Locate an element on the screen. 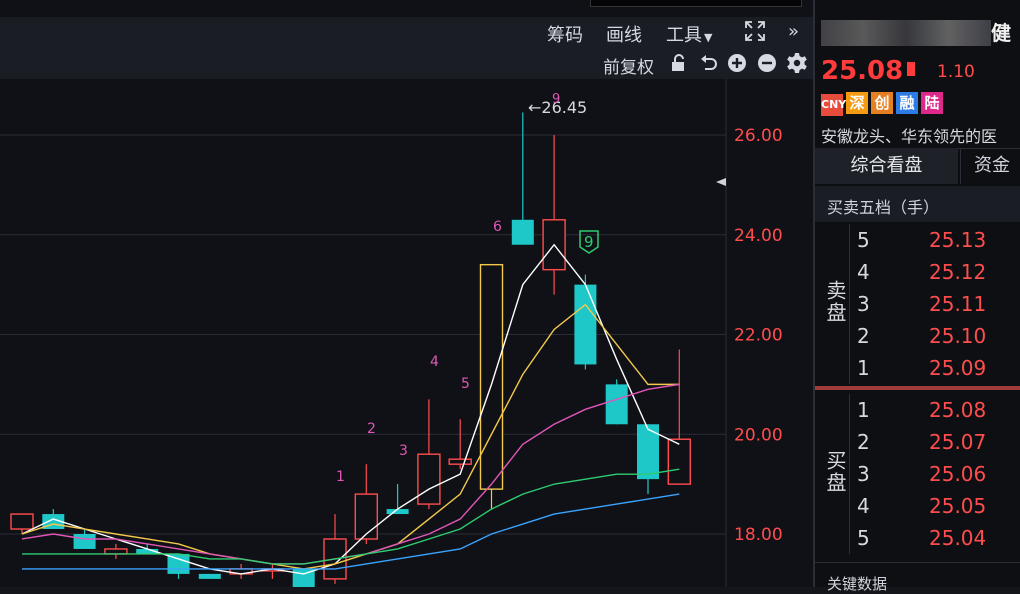  moving-average-line is located at coordinates (351, 531).